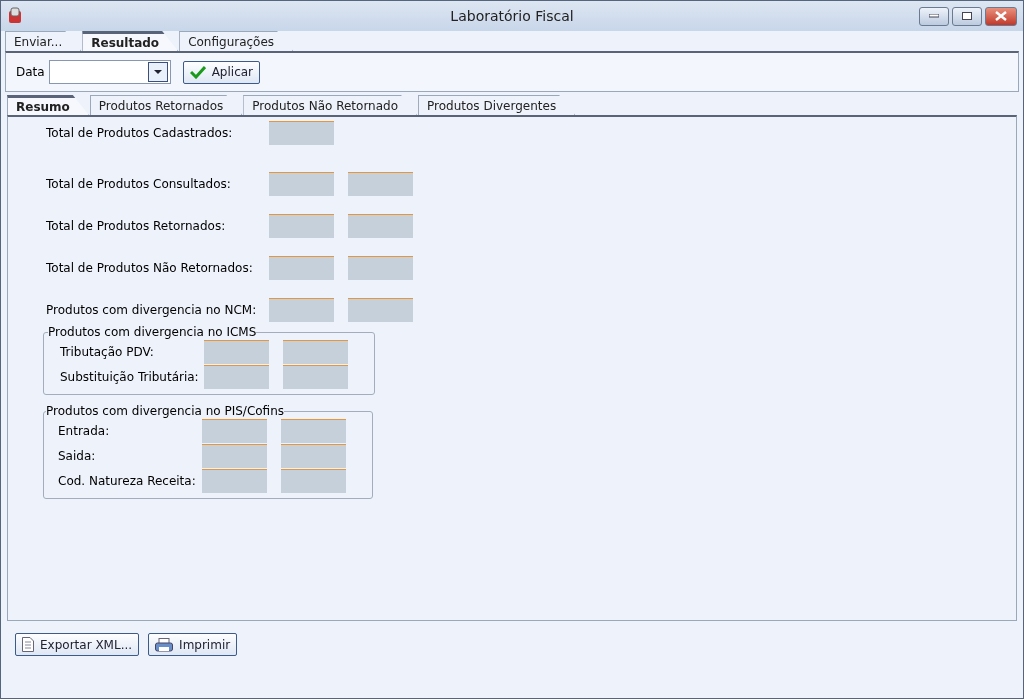  What do you see at coordinates (152, 332) in the screenshot?
I see `group-title: Produtos com divergencia no ICMS` at bounding box center [152, 332].